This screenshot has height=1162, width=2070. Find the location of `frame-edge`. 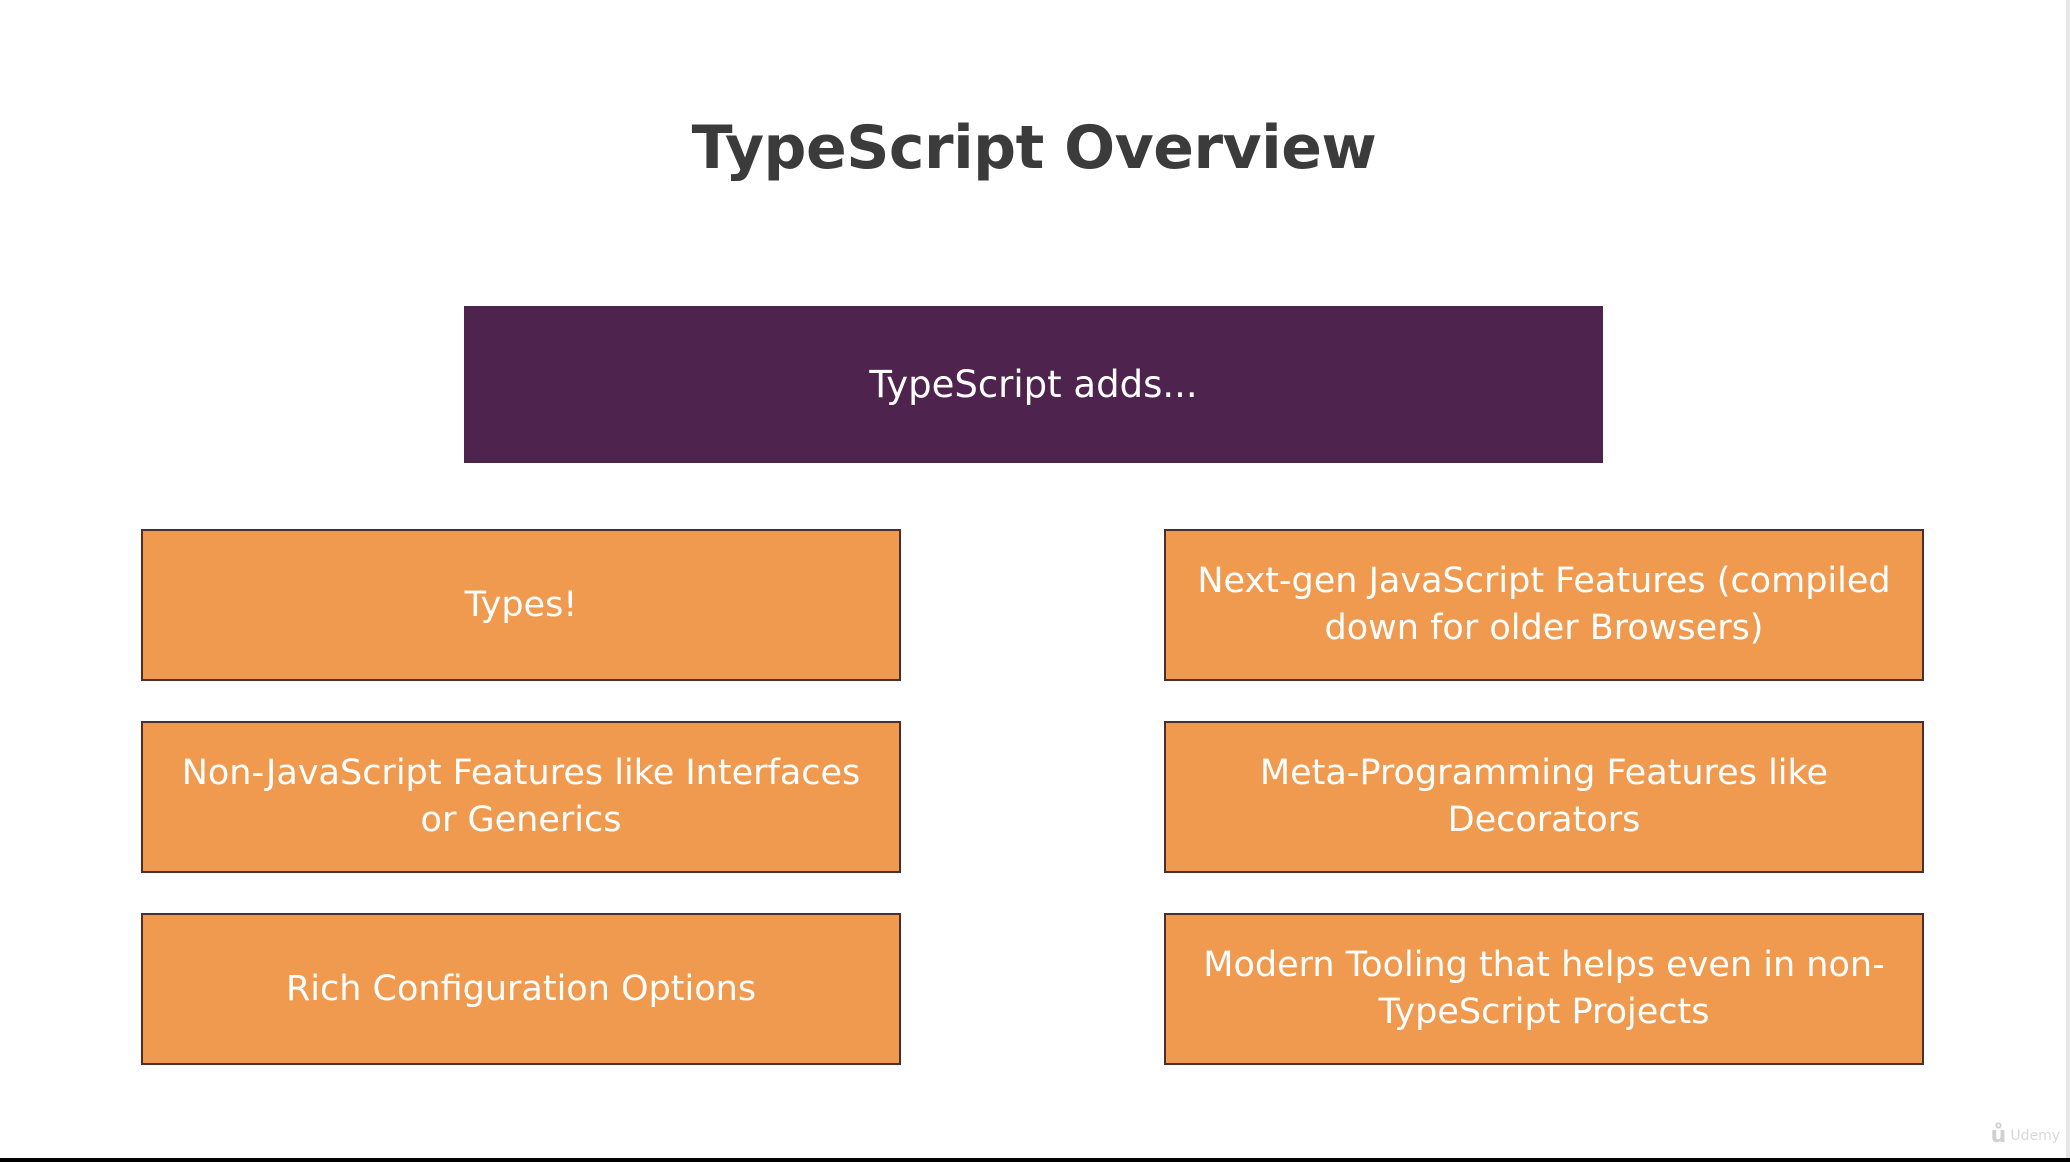

frame-edge is located at coordinates (2068, 579).